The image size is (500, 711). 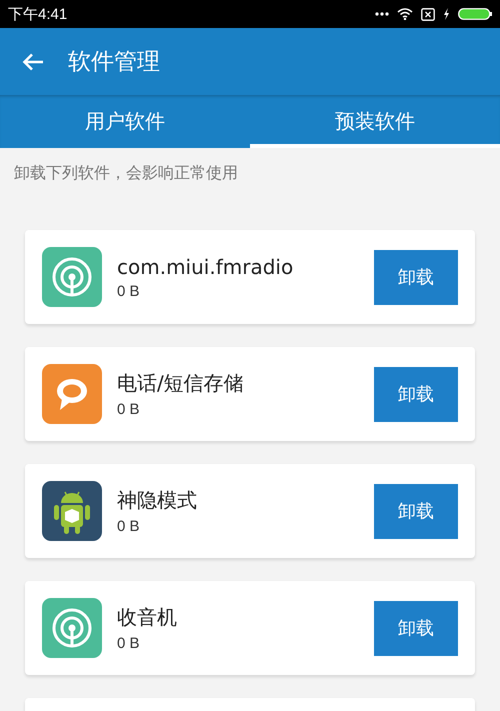 What do you see at coordinates (181, 383) in the screenshot?
I see `app-name: 电话/短信存储` at bounding box center [181, 383].